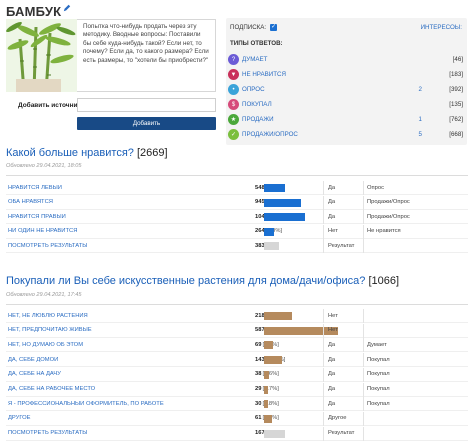 Image resolution: width=474 pixels, height=443 pixels. Describe the element at coordinates (67, 8) in the screenshot. I see `pencil-icon` at that location.